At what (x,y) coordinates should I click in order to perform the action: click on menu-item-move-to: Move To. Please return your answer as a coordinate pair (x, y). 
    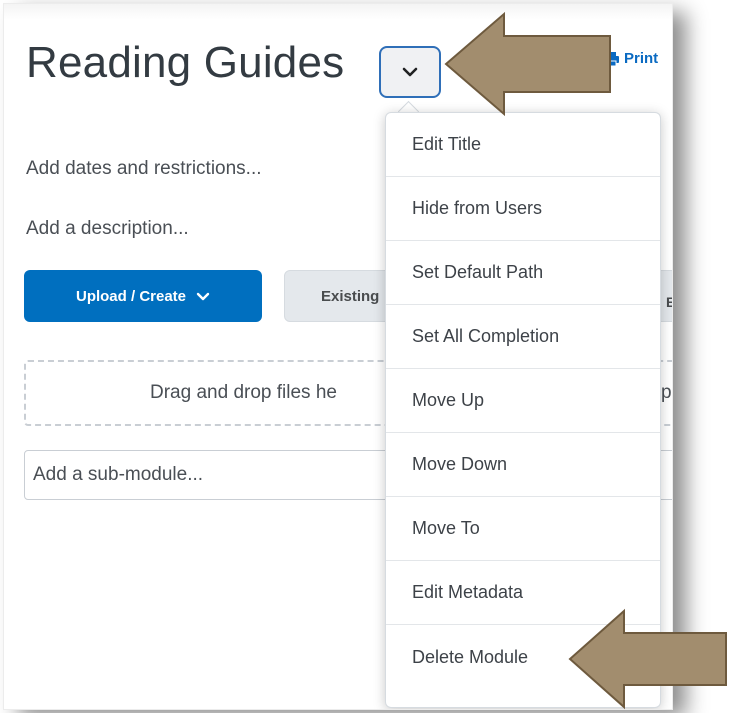
    Looking at the image, I should click on (523, 529).